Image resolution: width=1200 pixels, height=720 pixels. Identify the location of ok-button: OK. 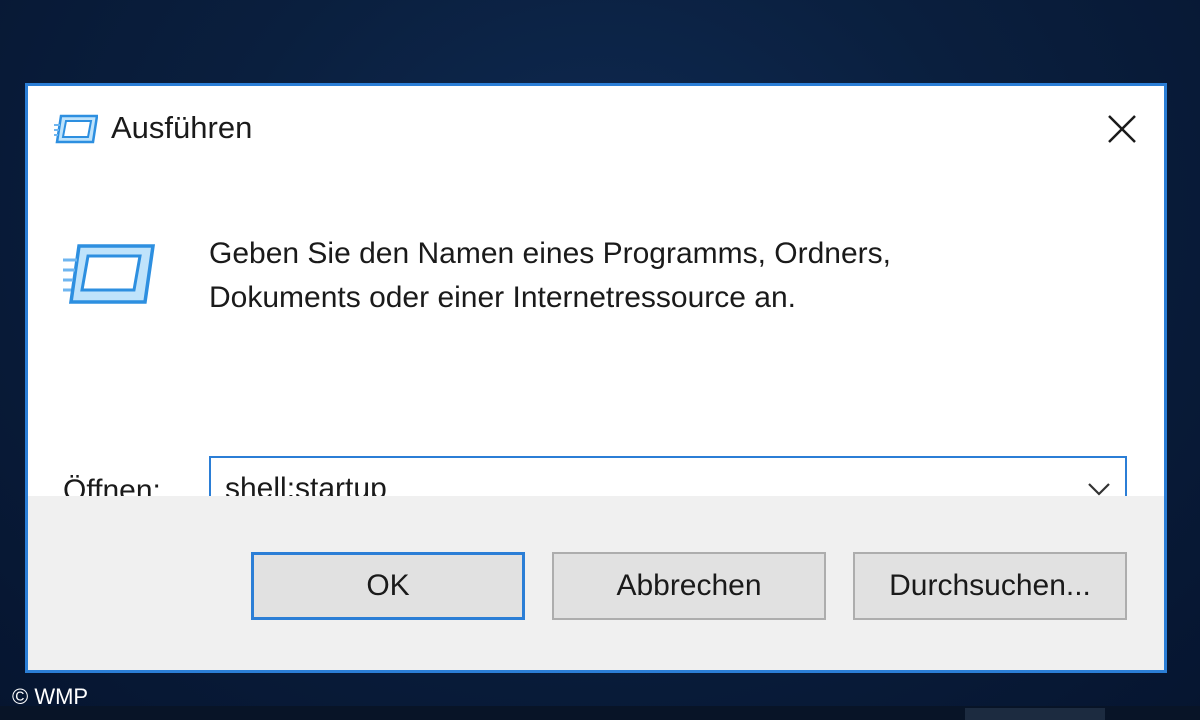
(388, 586).